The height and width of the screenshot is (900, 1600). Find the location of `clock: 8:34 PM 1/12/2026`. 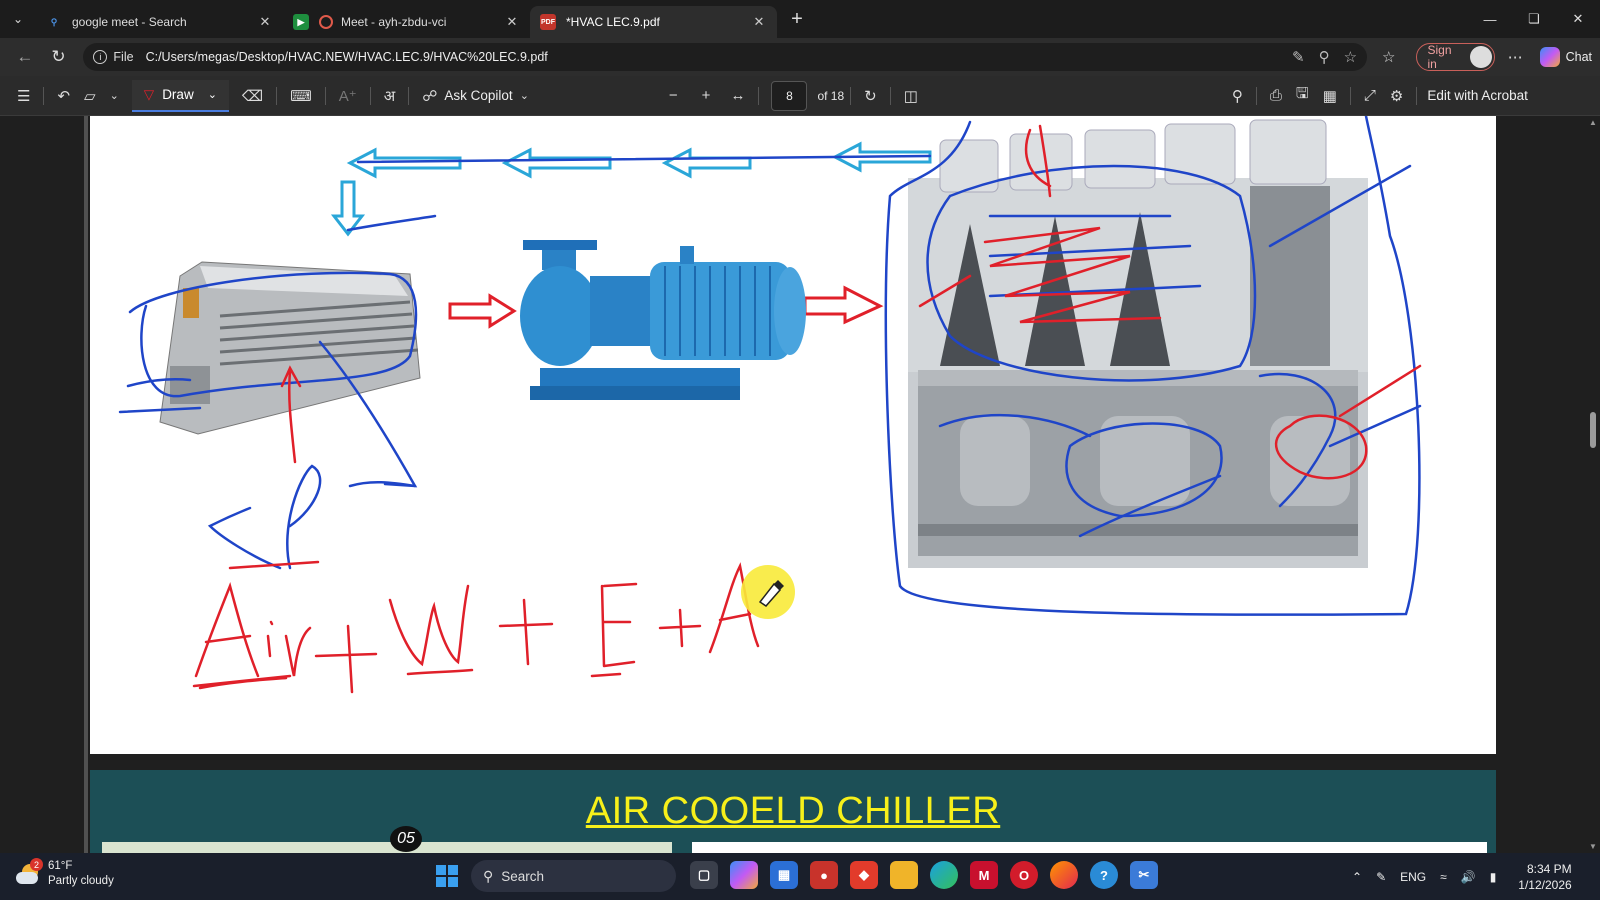

clock: 8:34 PM 1/12/2026 is located at coordinates (1544, 877).